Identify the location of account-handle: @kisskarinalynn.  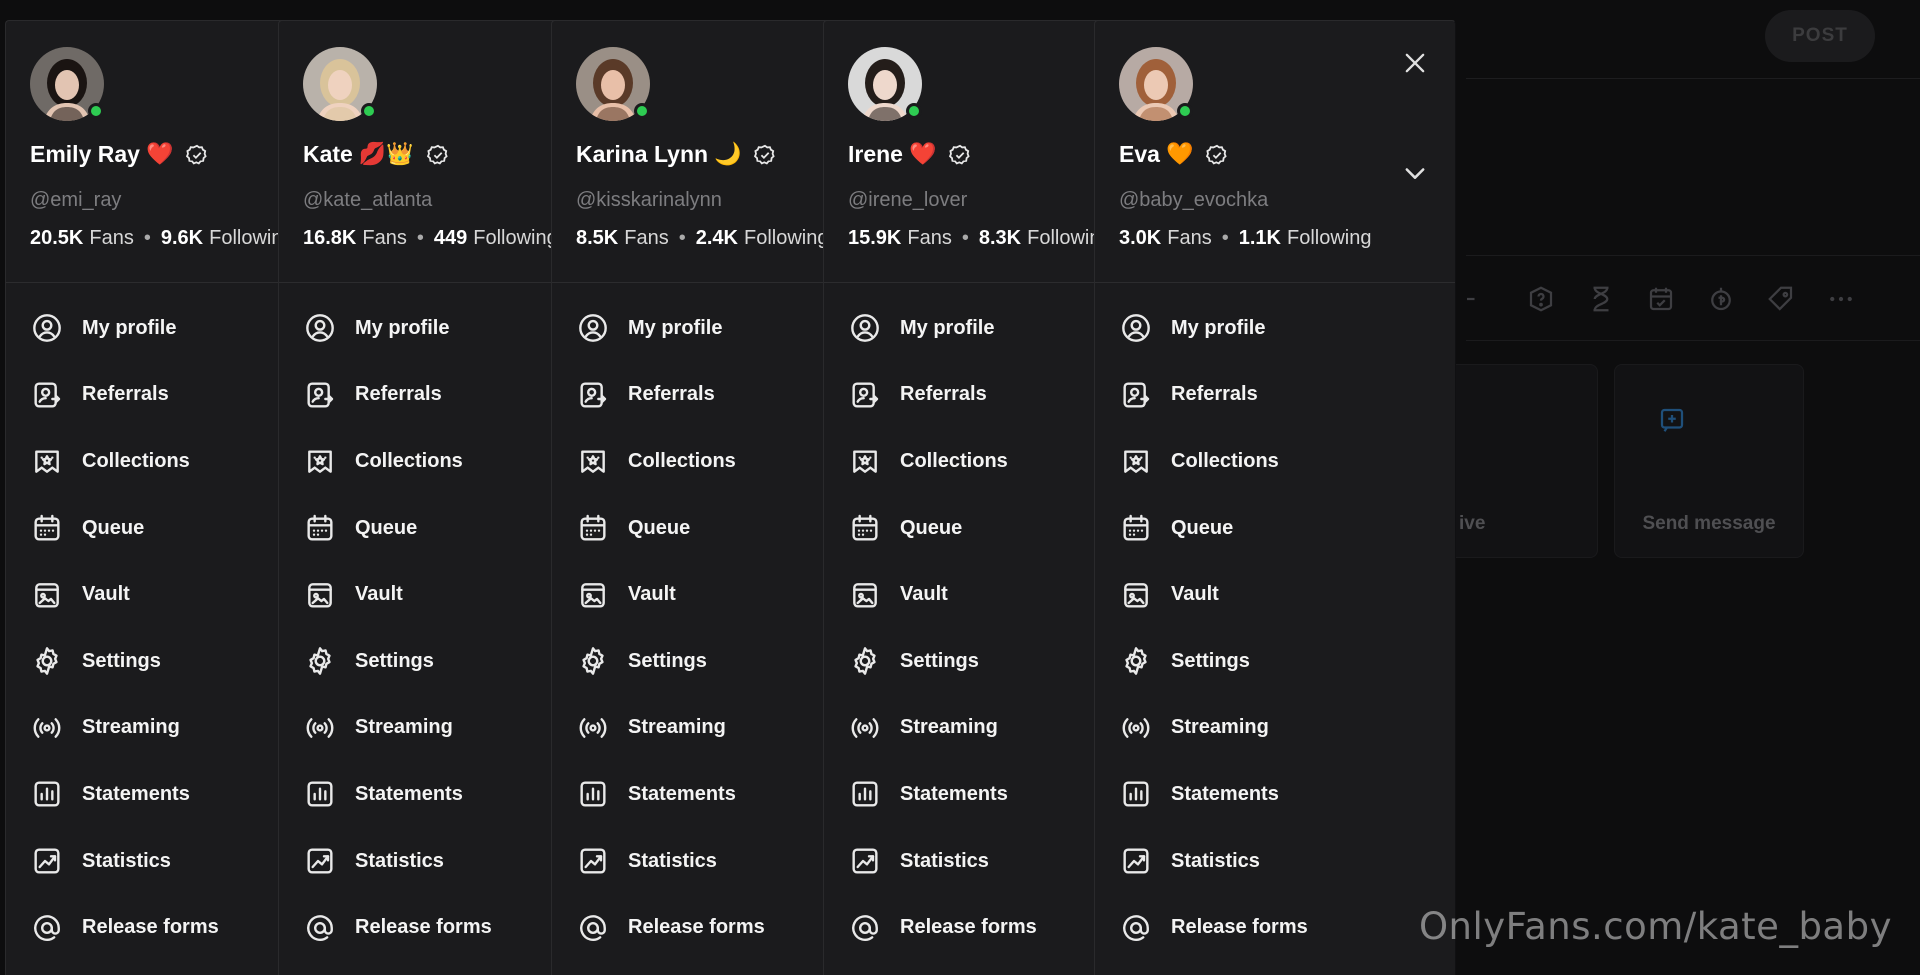
(649, 200).